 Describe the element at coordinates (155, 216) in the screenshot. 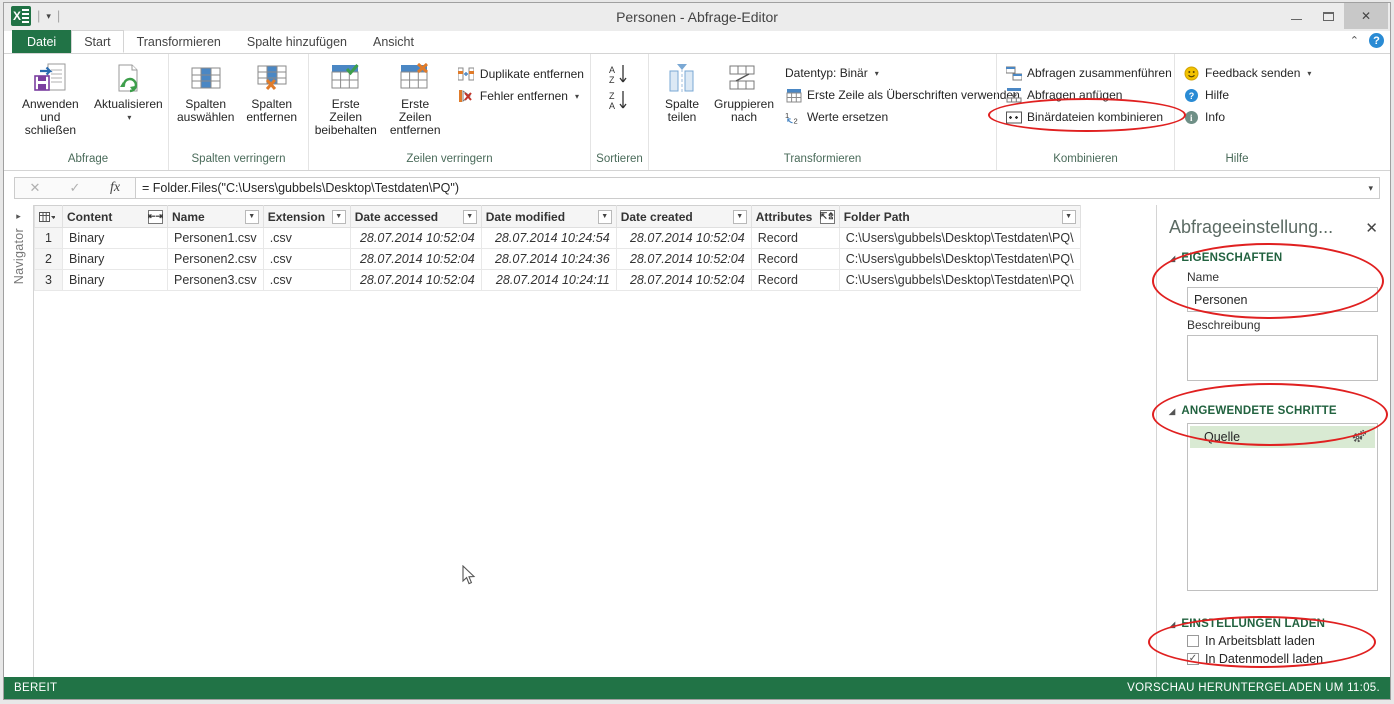

I see `expand-column-icon: ⇤⇥` at that location.